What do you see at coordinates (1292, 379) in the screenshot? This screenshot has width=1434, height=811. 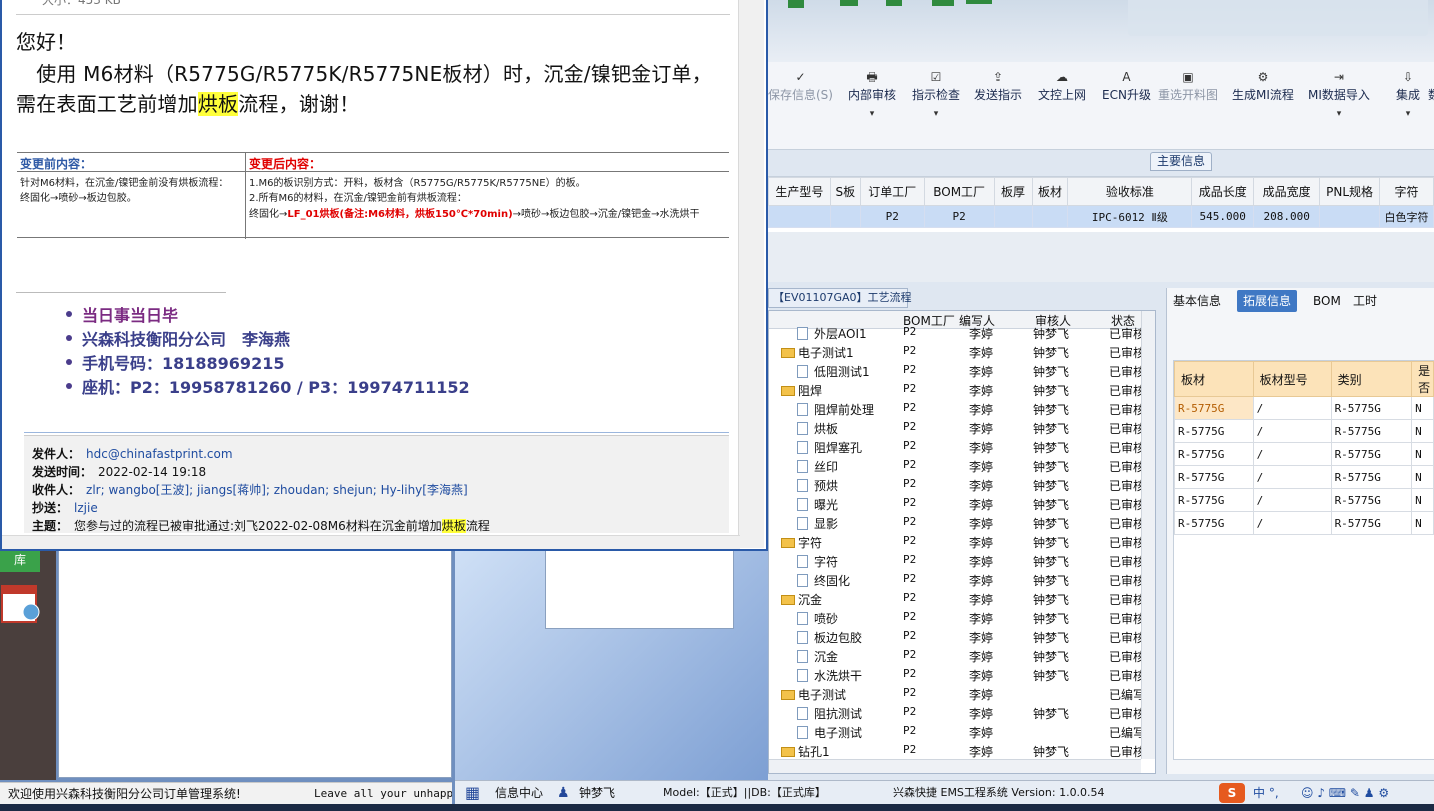 I see `material-grid-header: 板材型号` at bounding box center [1292, 379].